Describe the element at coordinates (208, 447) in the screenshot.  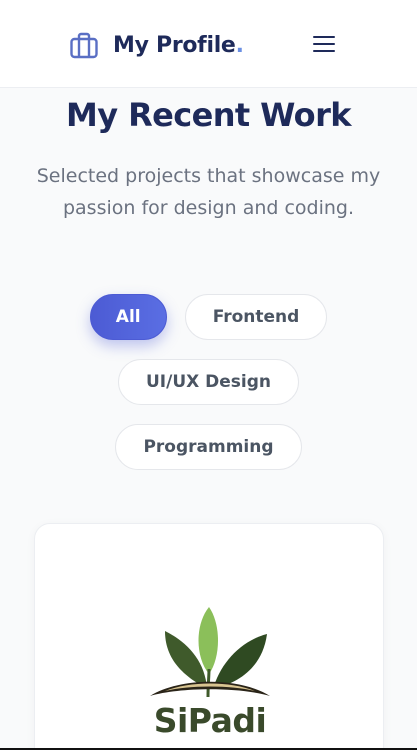
I see `filter-programming-button: Programming` at that location.